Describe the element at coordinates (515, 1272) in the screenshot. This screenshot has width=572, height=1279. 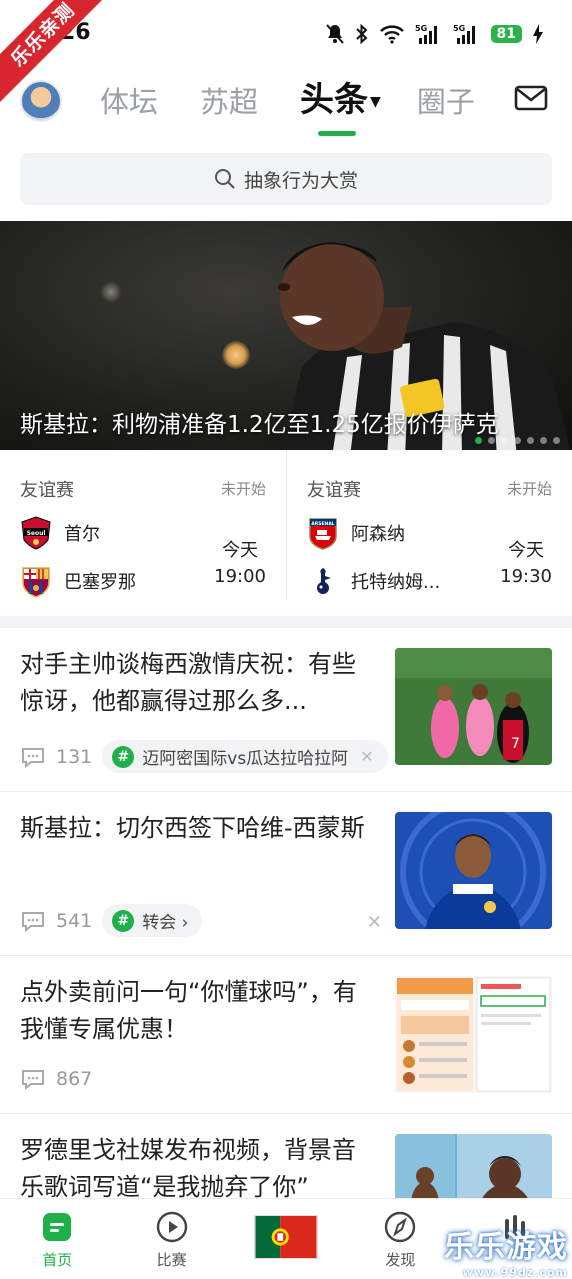
I see `watermark-url: www.99dz.com` at that location.